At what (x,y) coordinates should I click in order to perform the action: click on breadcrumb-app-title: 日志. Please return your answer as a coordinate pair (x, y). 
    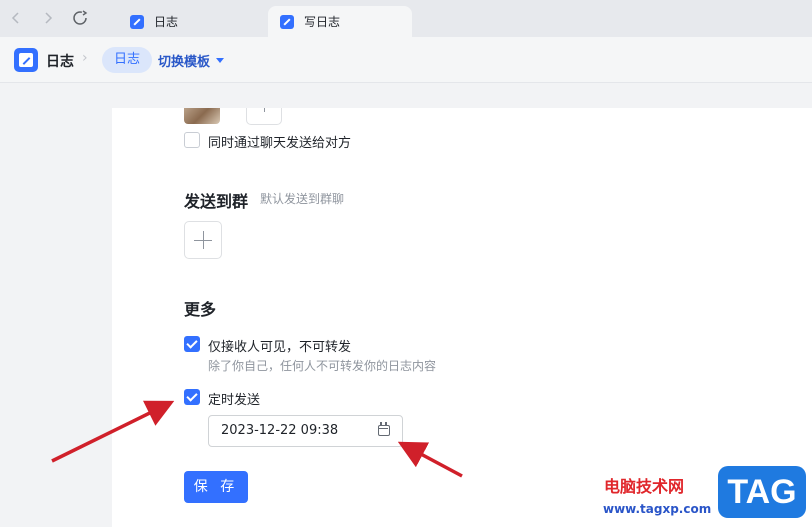
    Looking at the image, I should click on (60, 61).